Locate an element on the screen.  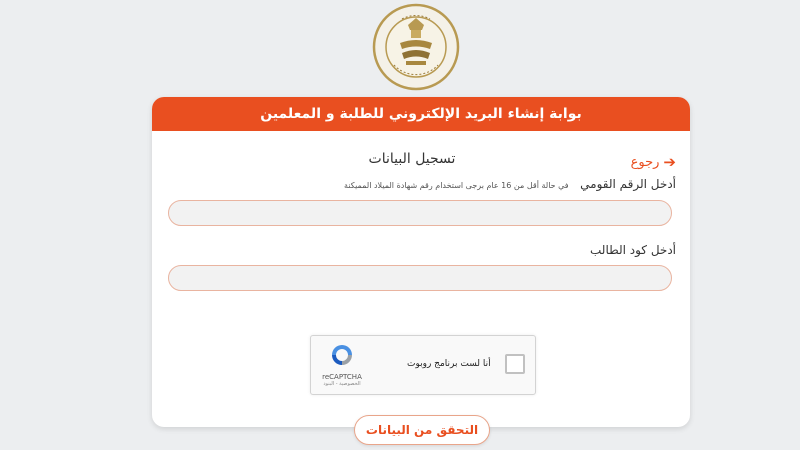
form-title: تسجيل البيانات is located at coordinates (412, 159).